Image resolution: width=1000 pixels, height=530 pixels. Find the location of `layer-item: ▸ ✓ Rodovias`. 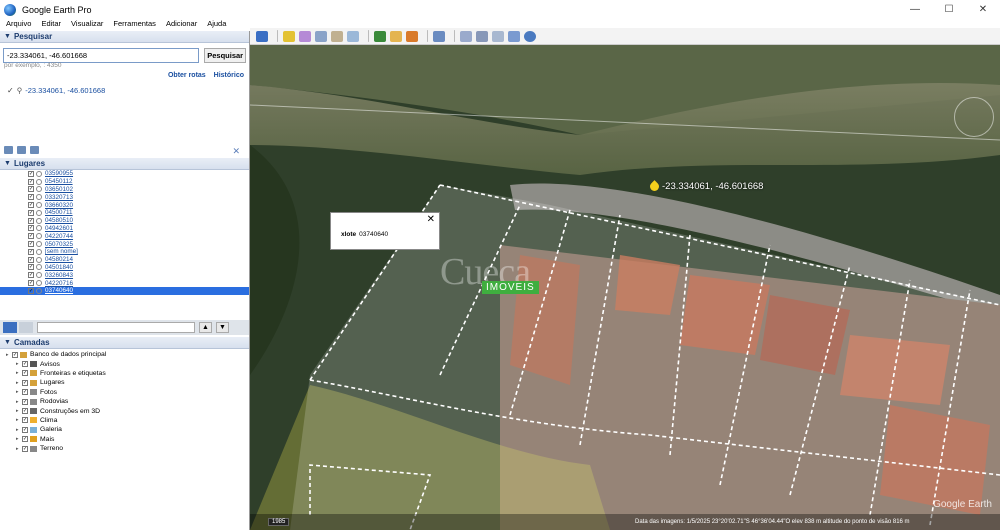

layer-item: ▸ ✓ Rodovias is located at coordinates (124, 401).